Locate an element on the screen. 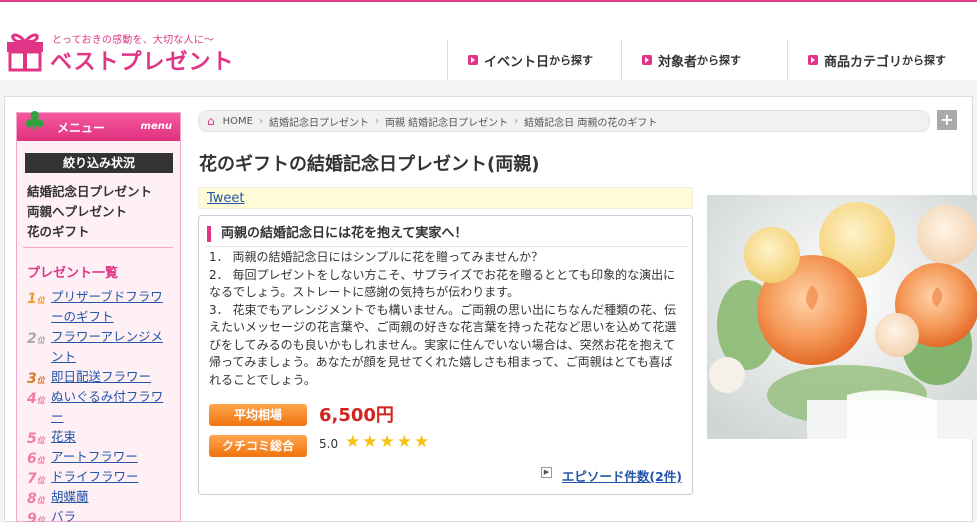 The height and width of the screenshot is (522, 977). list-item: 5位 花束 is located at coordinates (100, 437).